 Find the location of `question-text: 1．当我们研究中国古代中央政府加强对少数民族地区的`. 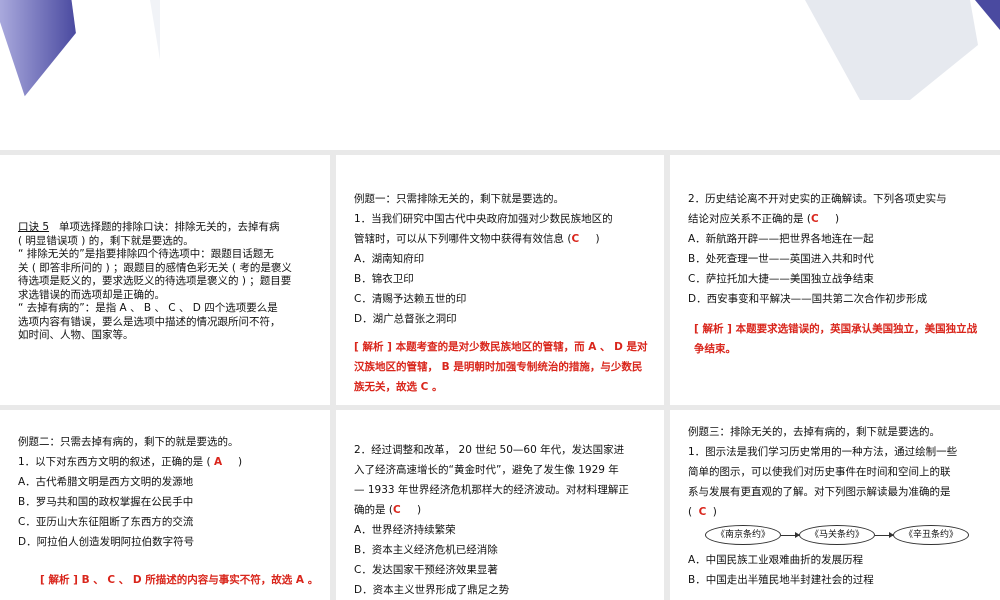

question-text: 1．当我们研究中国古代中央政府加强对少数民族地区的 is located at coordinates (483, 219).